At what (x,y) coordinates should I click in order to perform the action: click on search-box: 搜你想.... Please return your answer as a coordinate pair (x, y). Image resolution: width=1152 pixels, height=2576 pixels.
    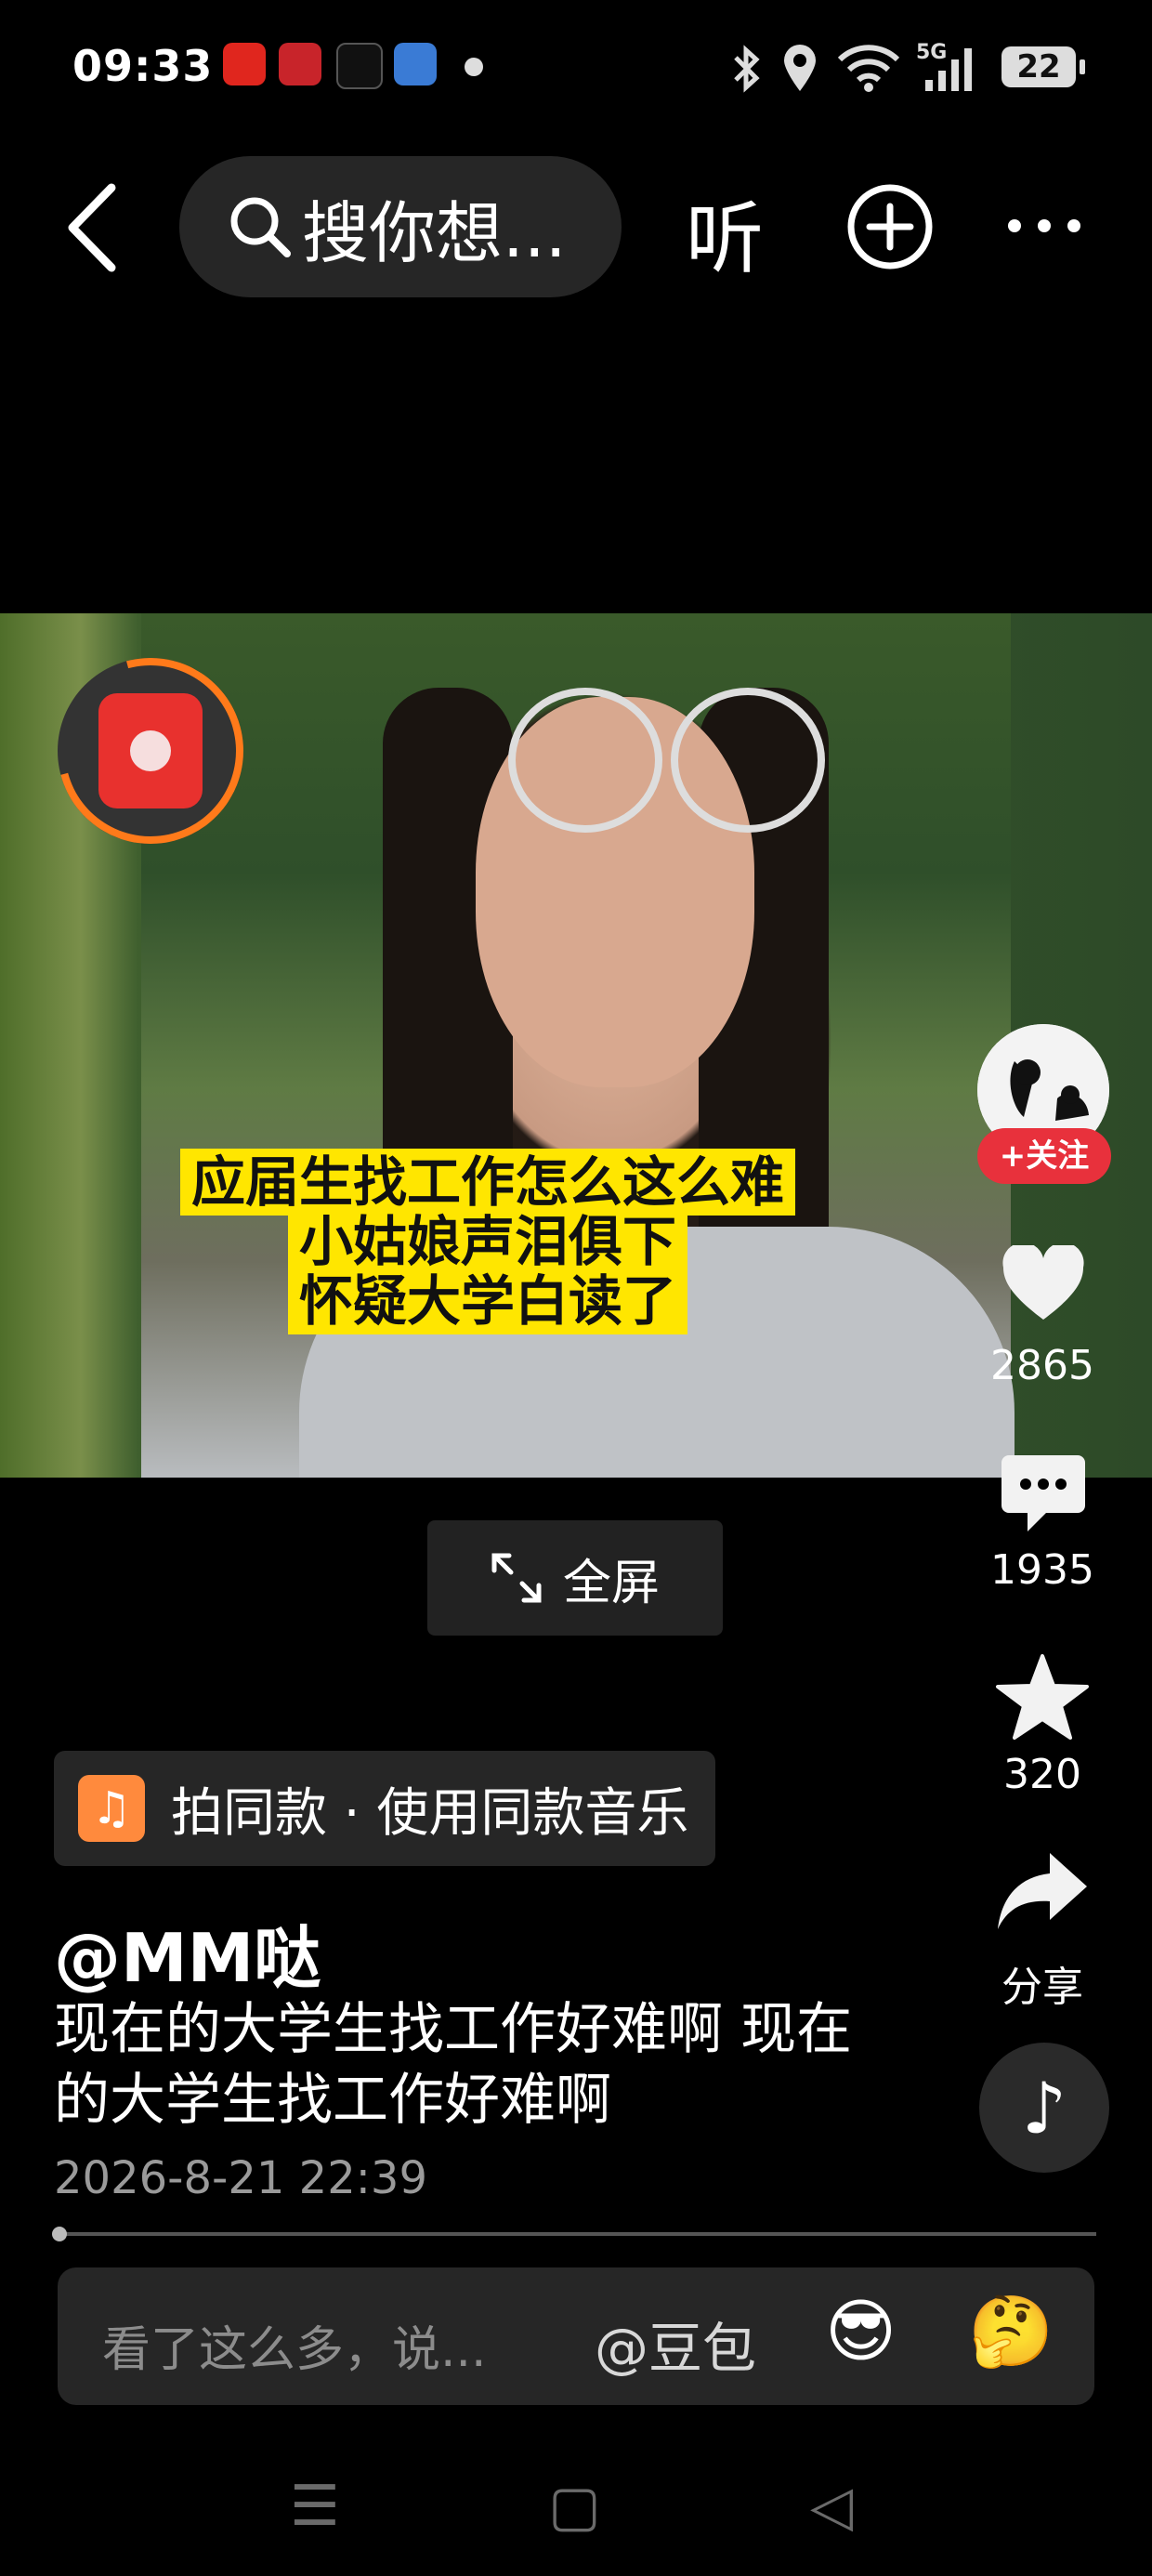
    Looking at the image, I should click on (400, 226).